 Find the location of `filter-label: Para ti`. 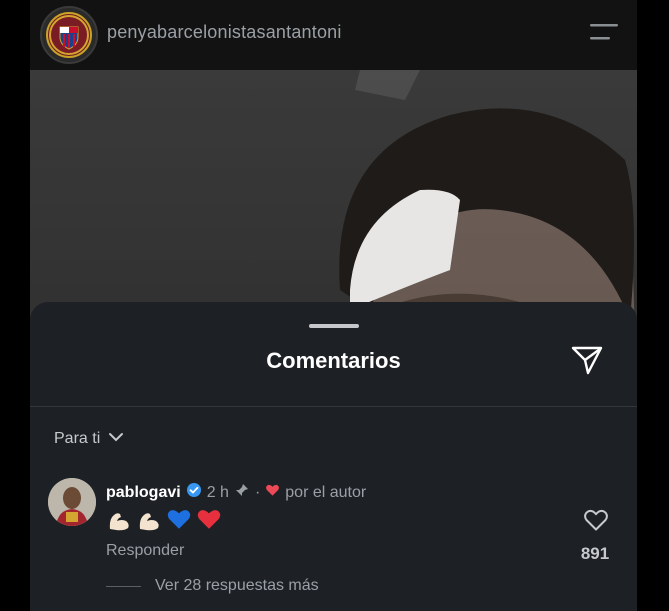

filter-label: Para ti is located at coordinates (77, 438).